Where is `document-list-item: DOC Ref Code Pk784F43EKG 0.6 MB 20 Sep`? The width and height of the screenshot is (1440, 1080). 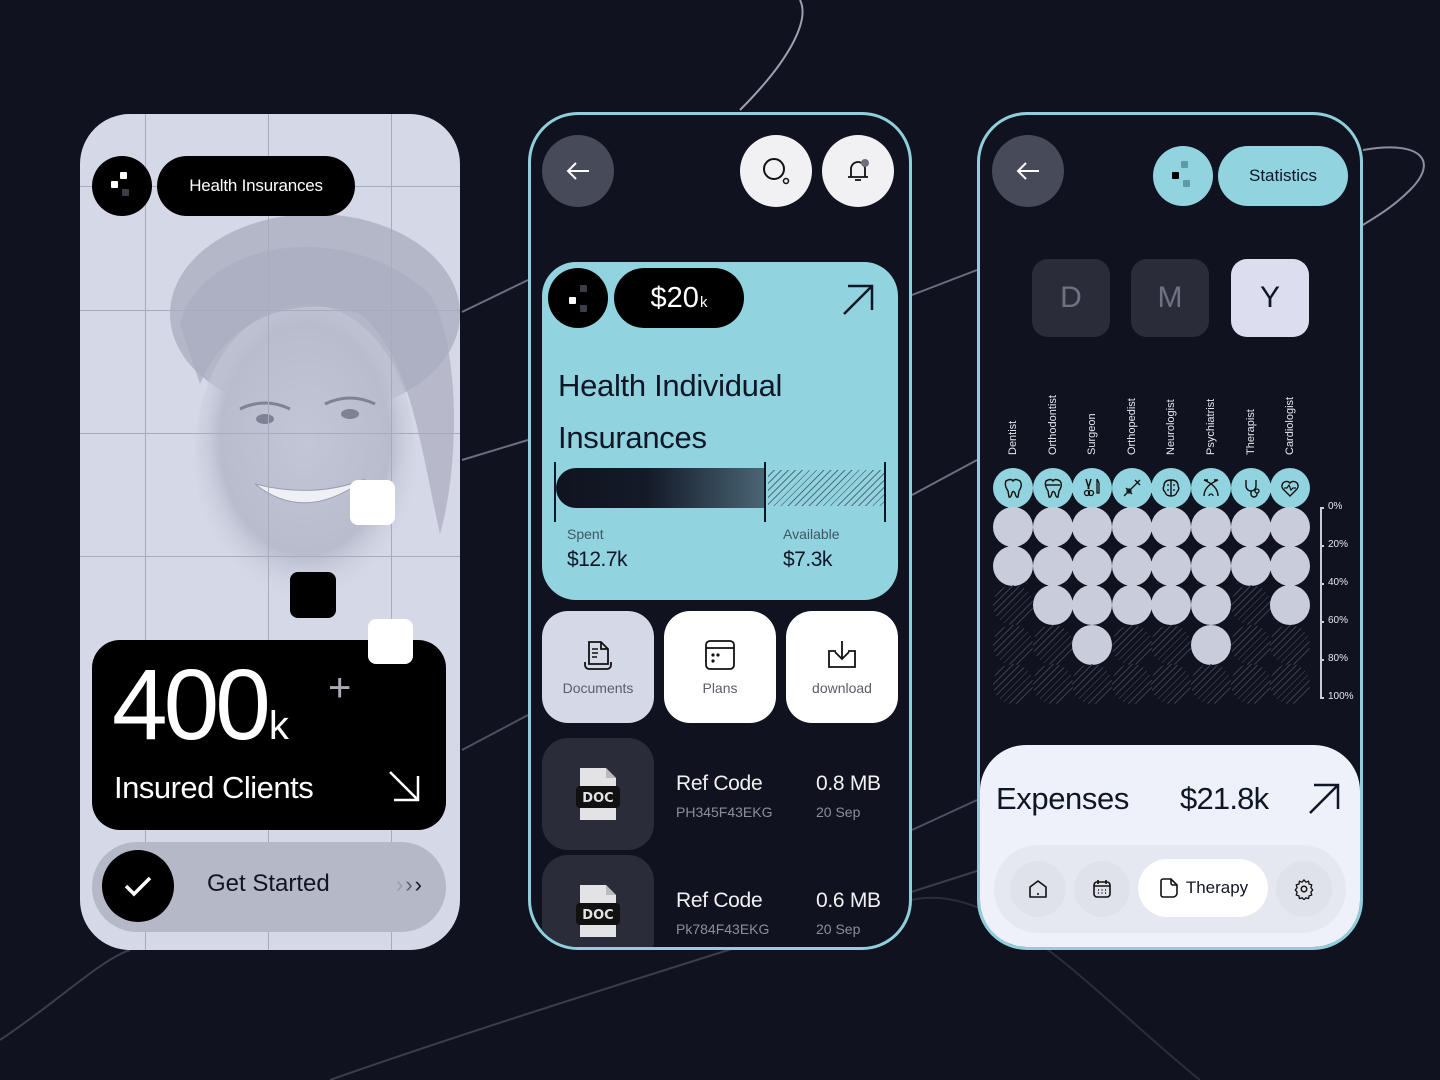 document-list-item: DOC Ref Code Pk784F43EKG 0.6 MB 20 Sep is located at coordinates (722, 901).